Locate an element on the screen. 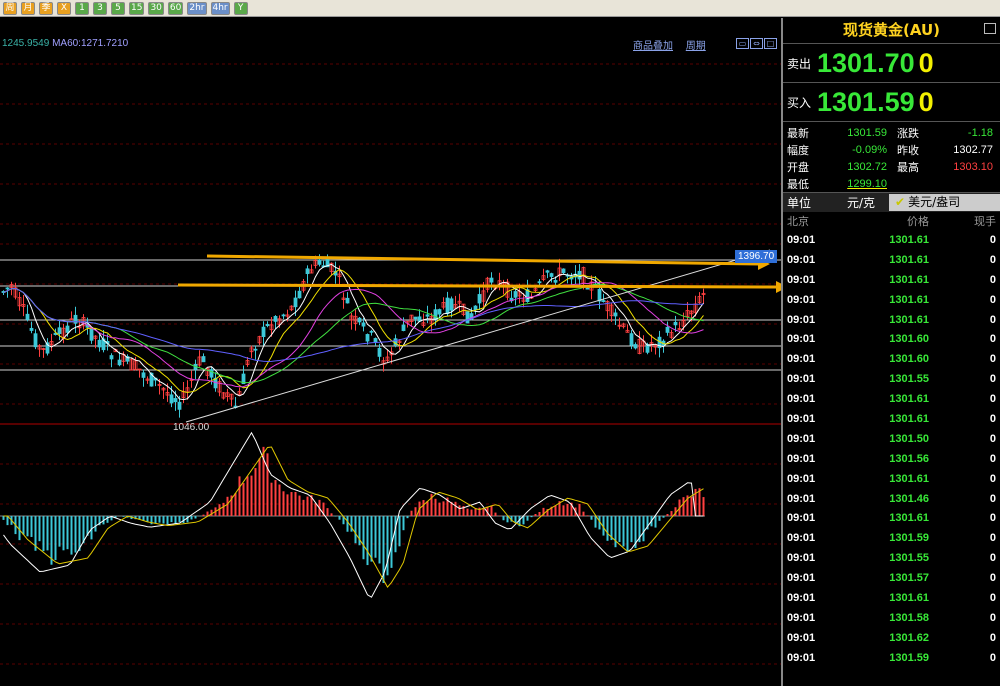 This screenshot has height=686, width=1000. period-quarter-button: 季 is located at coordinates (46, 8).